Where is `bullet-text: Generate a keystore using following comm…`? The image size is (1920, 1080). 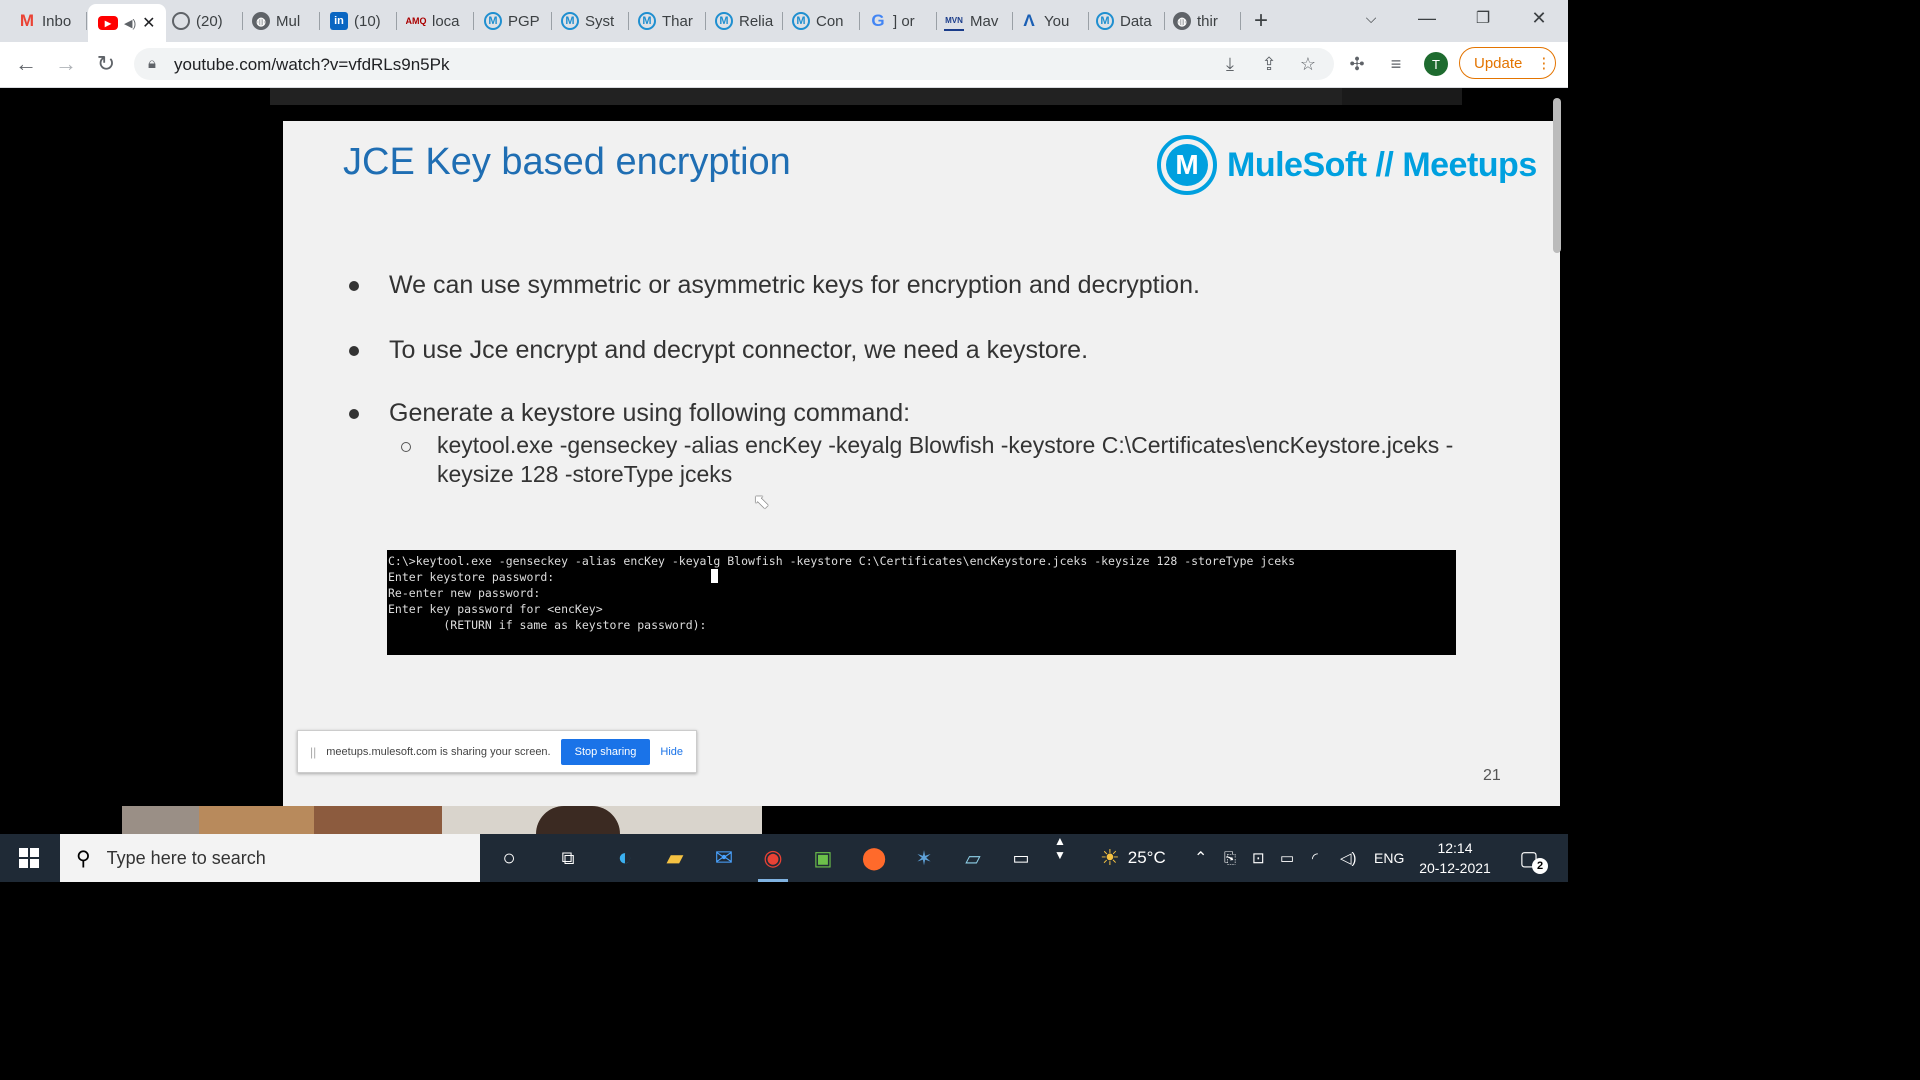 bullet-text: Generate a keystore using following comm… is located at coordinates (650, 413).